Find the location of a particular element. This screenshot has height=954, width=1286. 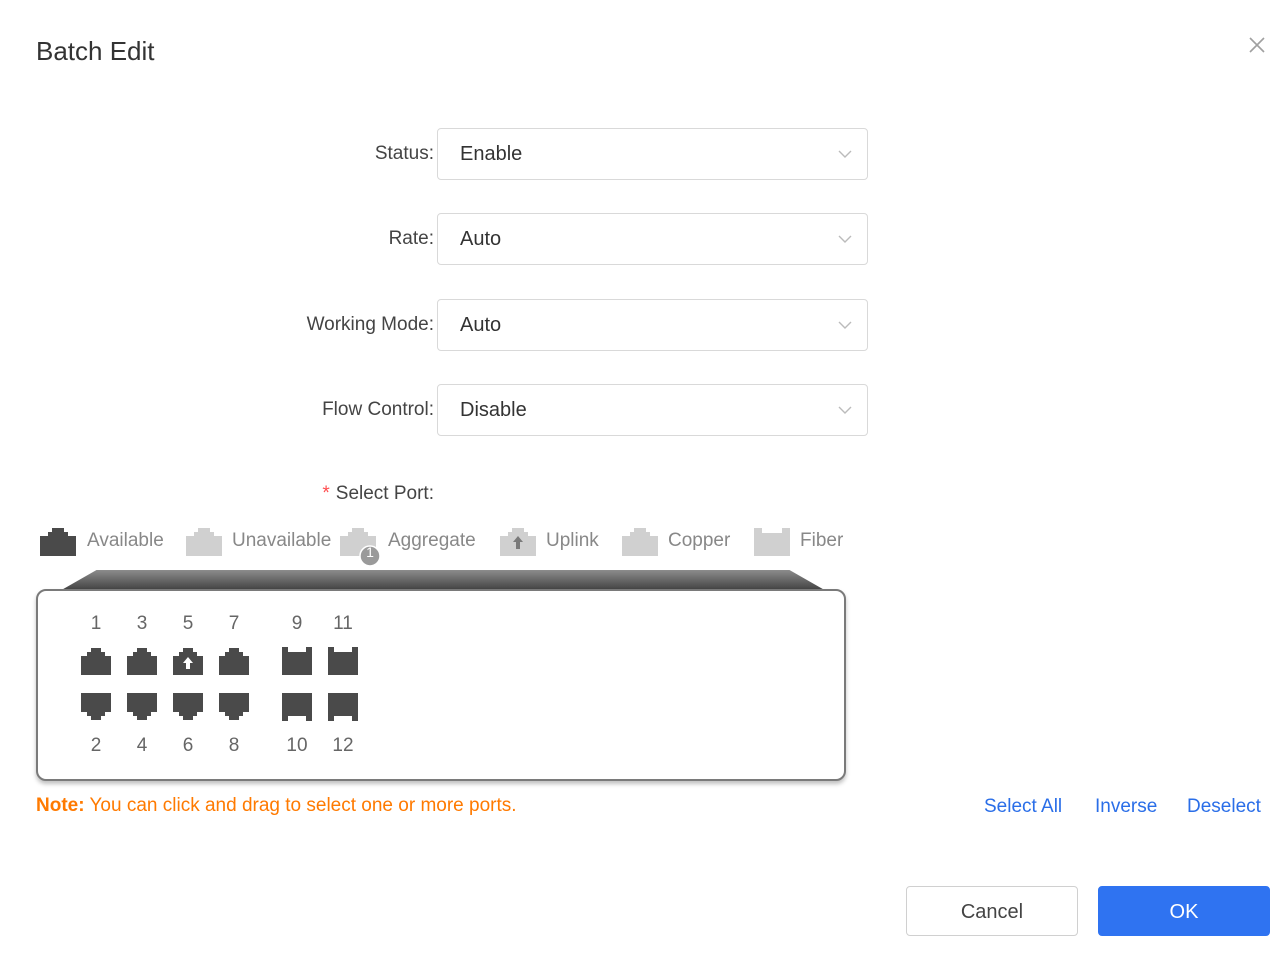

working-mode-select: Auto is located at coordinates (652, 325).